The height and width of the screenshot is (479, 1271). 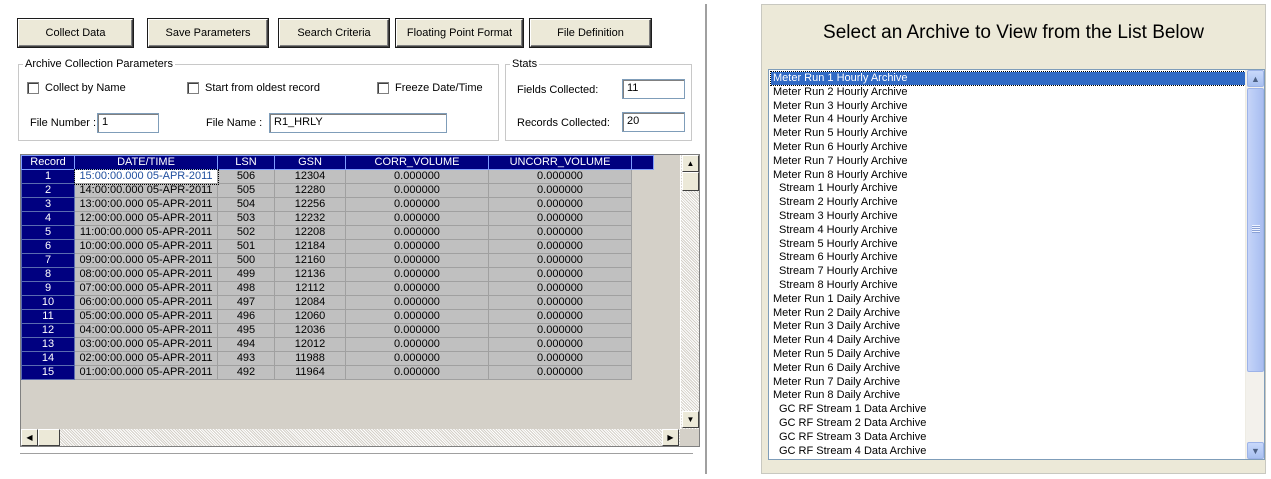 I want to click on table-cell: 506, so click(x=246, y=176).